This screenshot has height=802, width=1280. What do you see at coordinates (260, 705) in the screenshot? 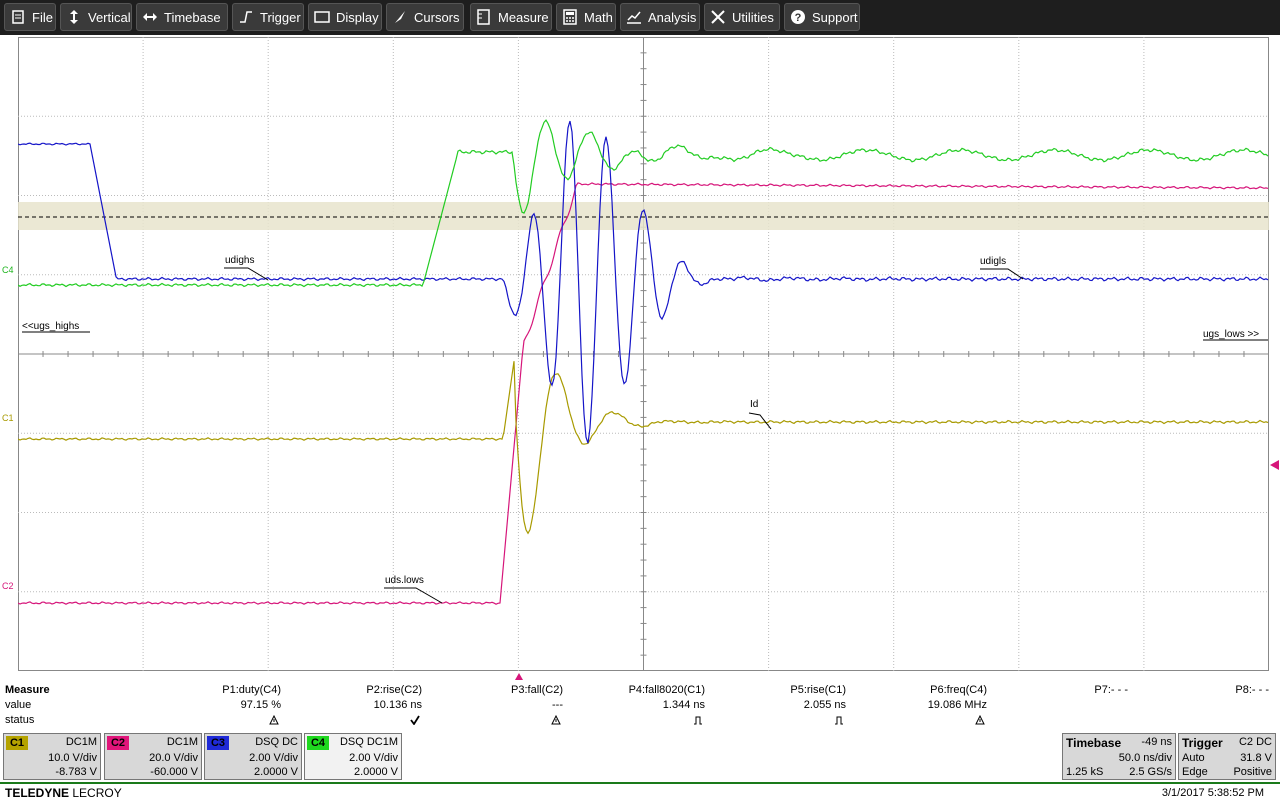
I see `measure-param-value: 97.15 %` at bounding box center [260, 705].